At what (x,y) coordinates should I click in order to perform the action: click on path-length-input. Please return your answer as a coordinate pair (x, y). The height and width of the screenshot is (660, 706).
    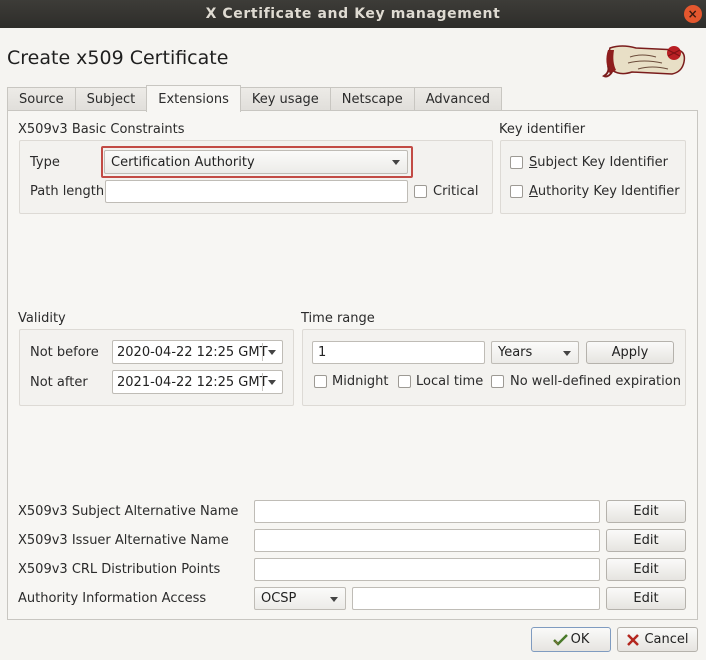
    Looking at the image, I should click on (256, 191).